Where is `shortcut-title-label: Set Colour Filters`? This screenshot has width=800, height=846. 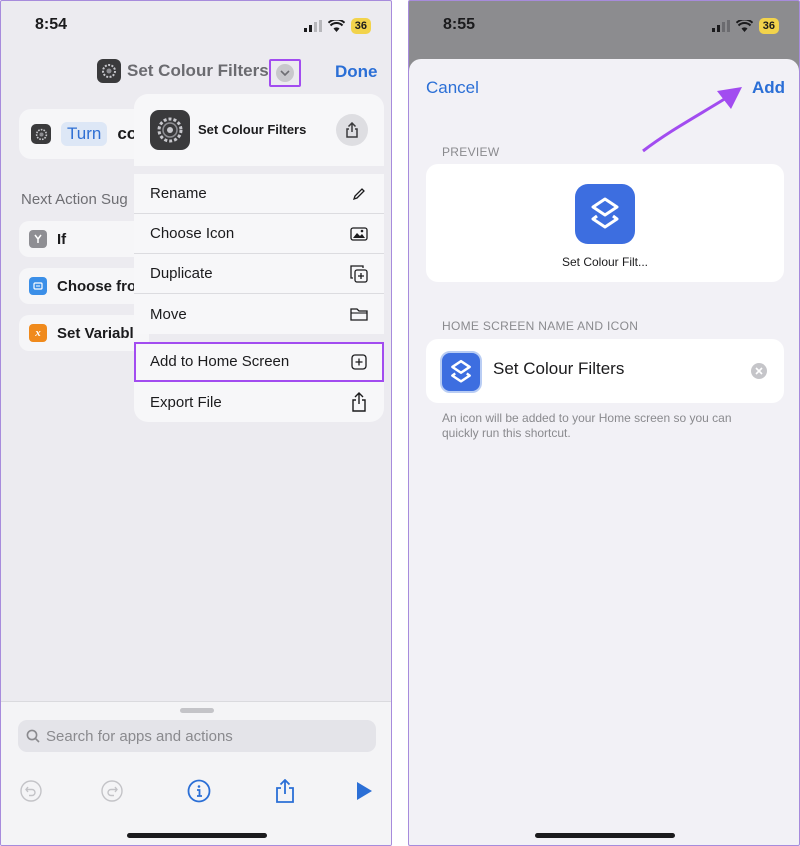
shortcut-title-label: Set Colour Filters is located at coordinates (198, 70).